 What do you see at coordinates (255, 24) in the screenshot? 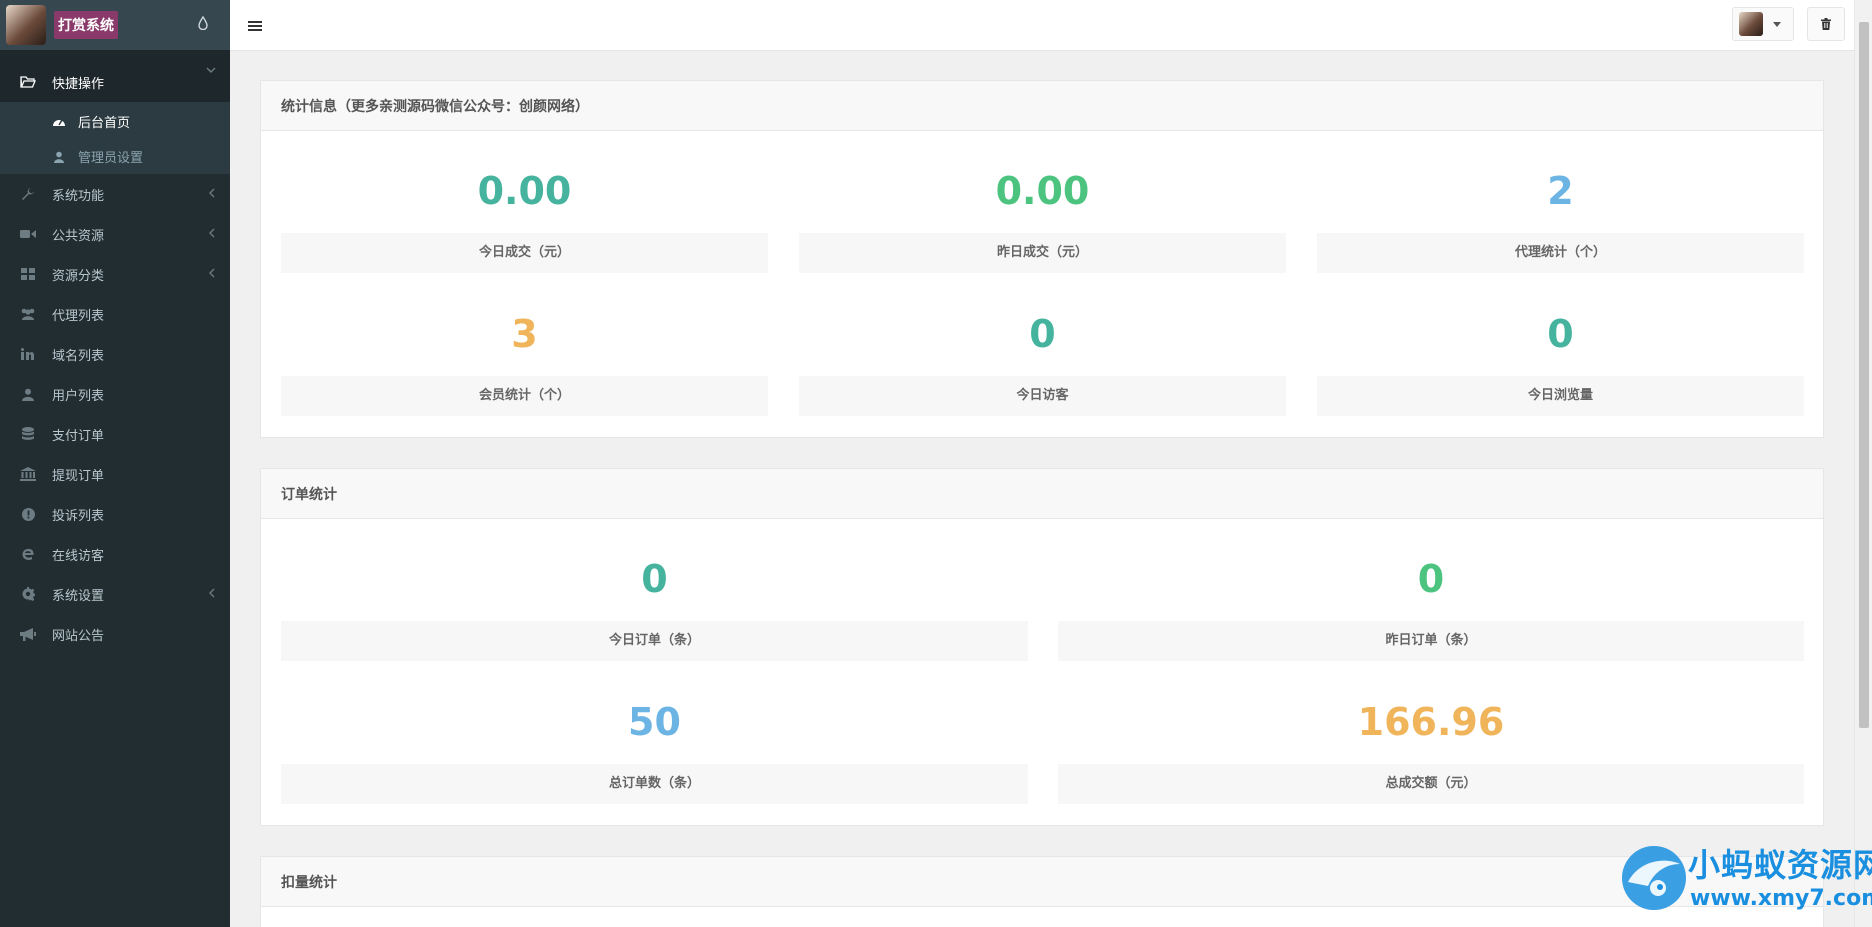
I see `menu-toggle-icon` at bounding box center [255, 24].